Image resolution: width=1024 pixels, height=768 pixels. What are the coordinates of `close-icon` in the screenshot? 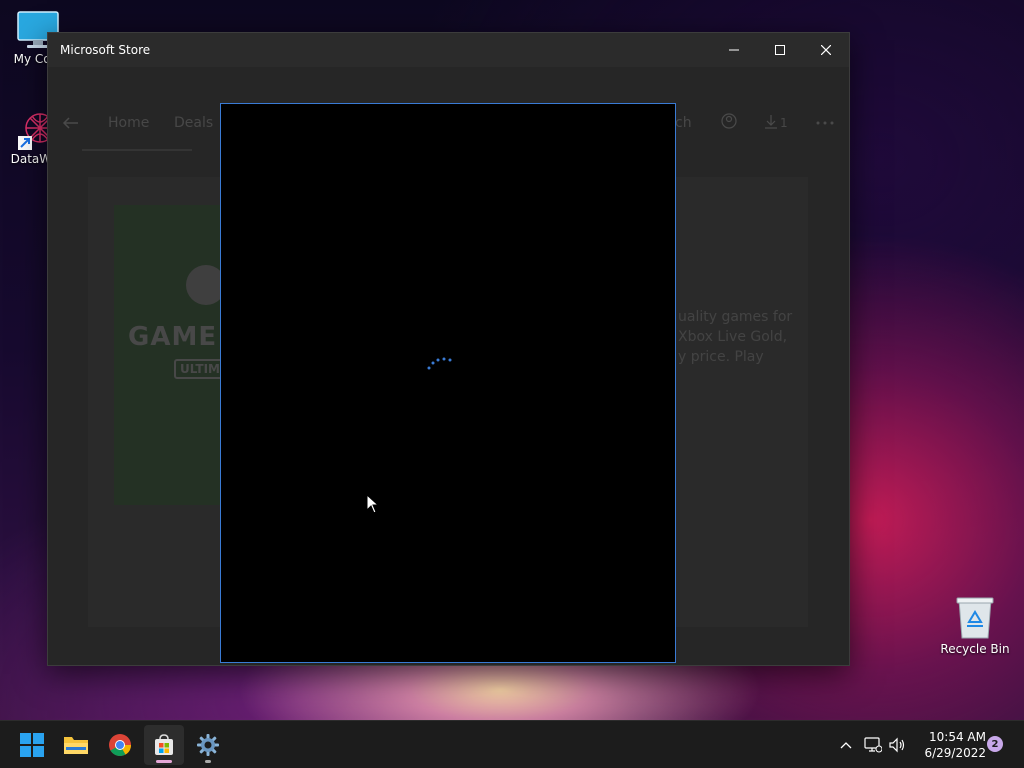 It's located at (826, 50).